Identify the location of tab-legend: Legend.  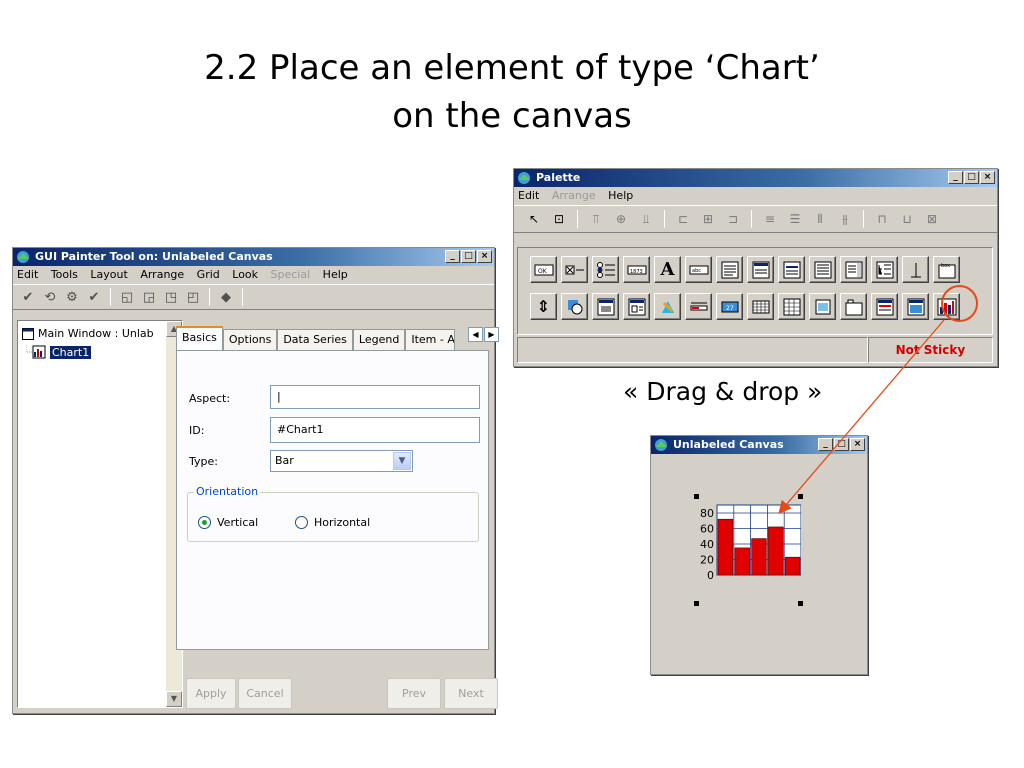
(379, 340).